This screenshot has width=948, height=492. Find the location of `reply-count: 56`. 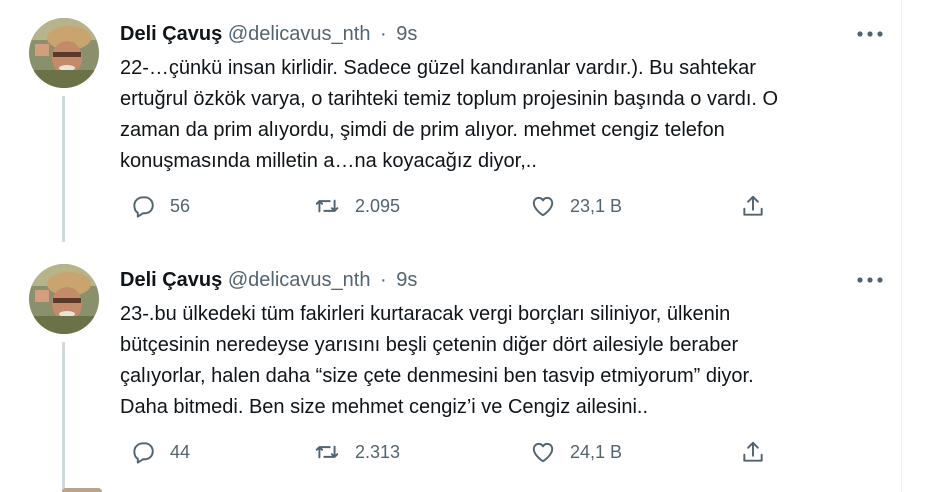

reply-count: 56 is located at coordinates (180, 205).